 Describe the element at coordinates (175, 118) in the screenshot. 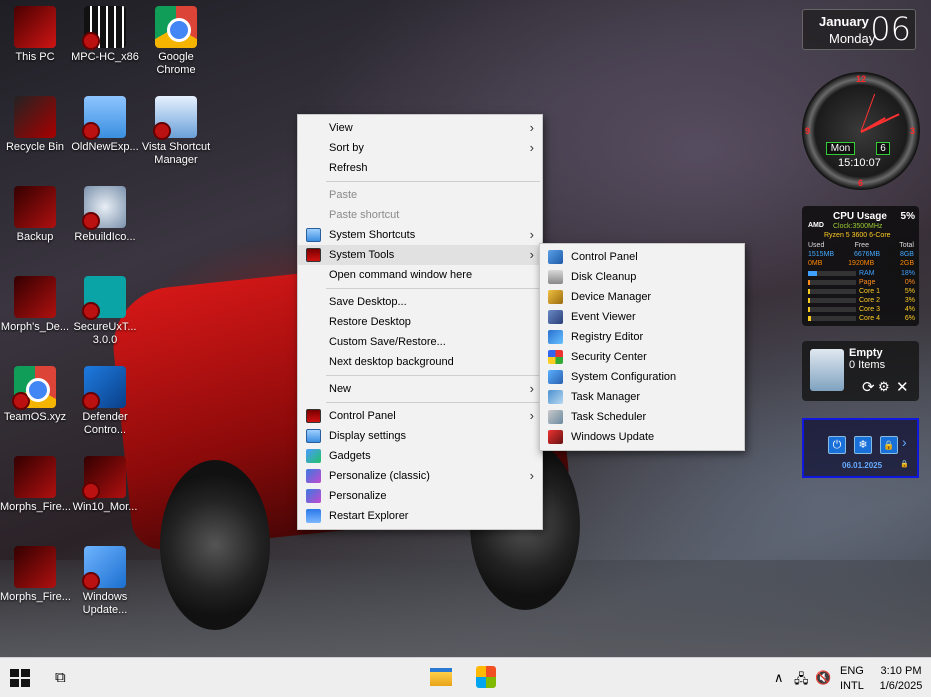

I see `vista-shortcut-icon` at that location.